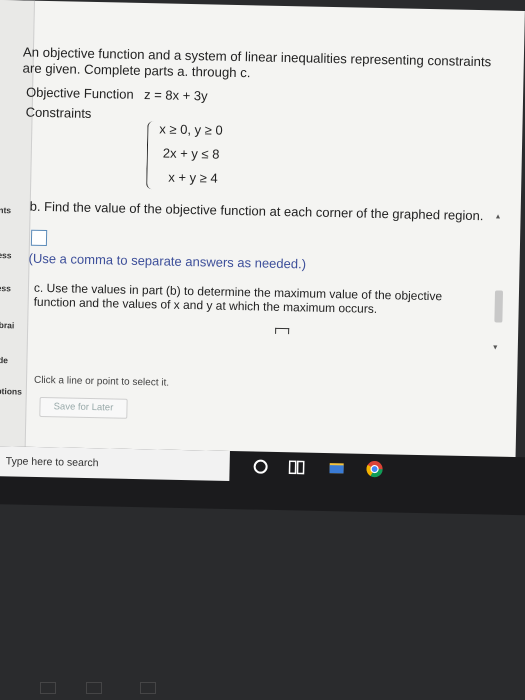 This screenshot has width=525, height=700. Describe the element at coordinates (83, 407) in the screenshot. I see `save-for-later-button: Save for Later` at that location.